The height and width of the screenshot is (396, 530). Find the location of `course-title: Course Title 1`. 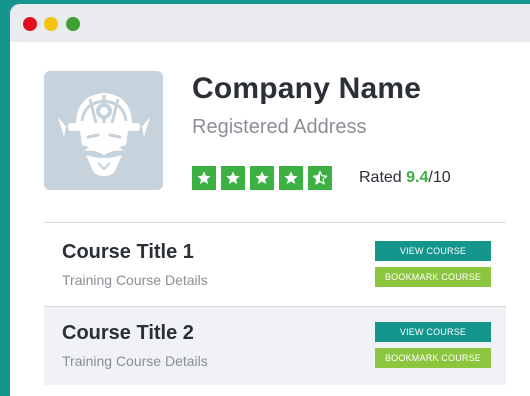

course-title: Course Title 1 is located at coordinates (128, 252).